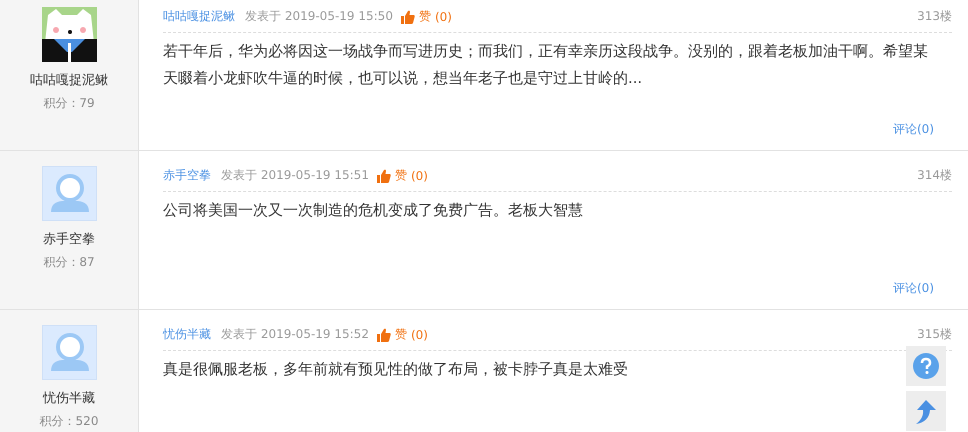 The image size is (968, 432). What do you see at coordinates (934, 175) in the screenshot?
I see `floor-number: 314楼` at bounding box center [934, 175].